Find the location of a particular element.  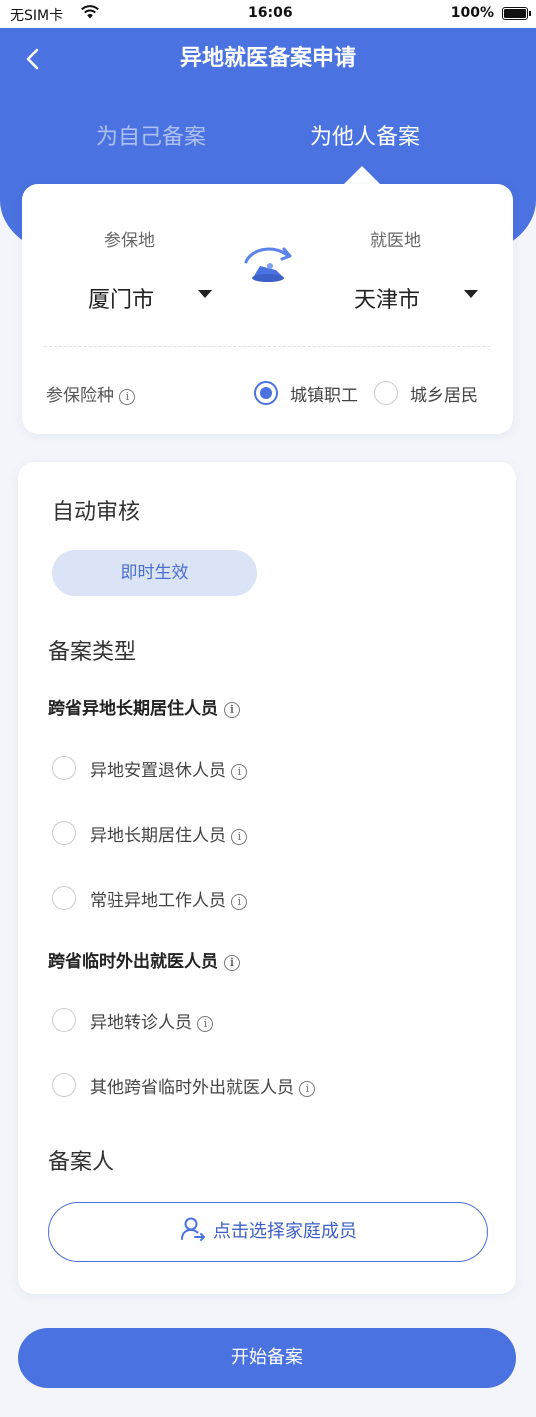

page-title: 异地就医备案申请 is located at coordinates (267, 58).